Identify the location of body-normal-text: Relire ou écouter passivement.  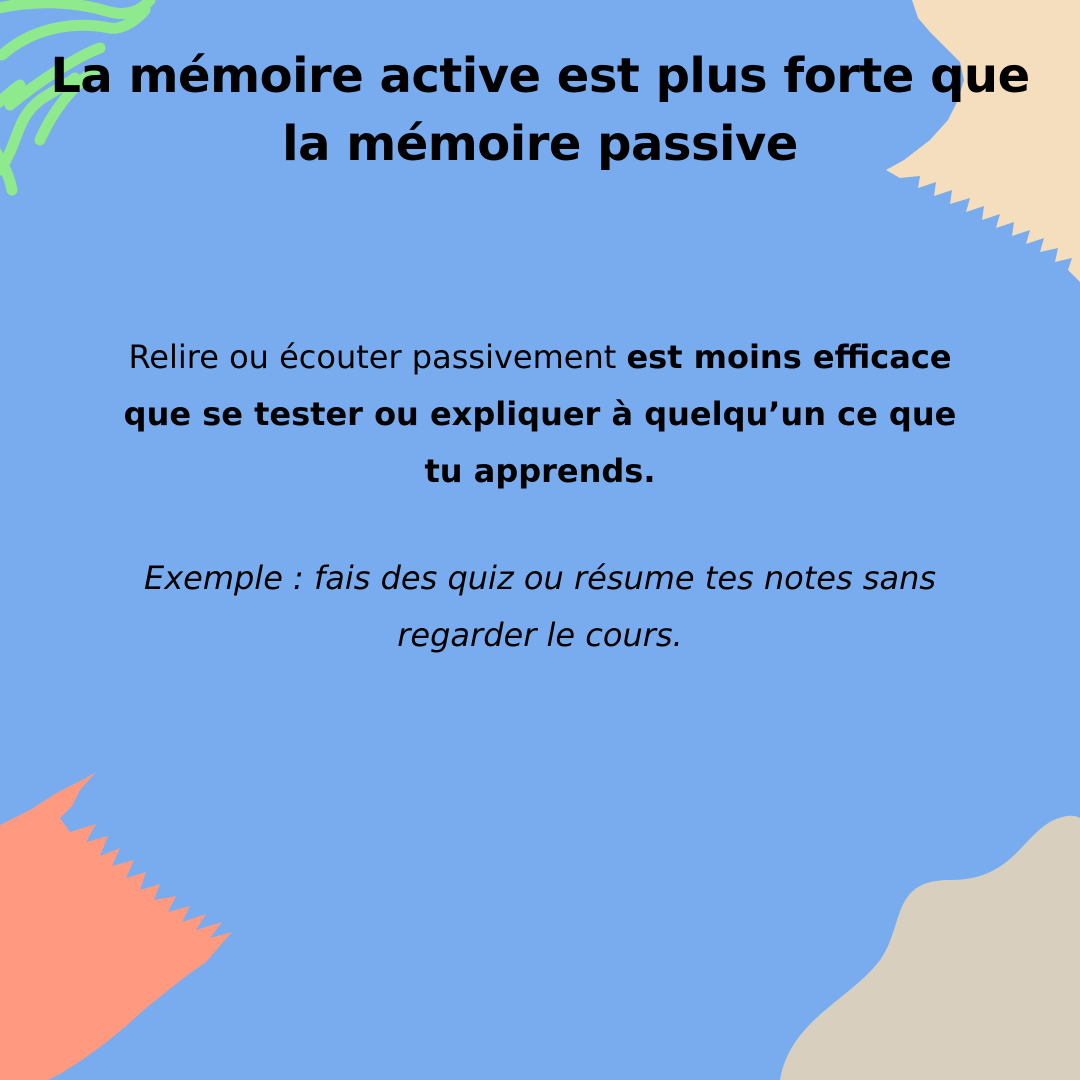
(377, 357).